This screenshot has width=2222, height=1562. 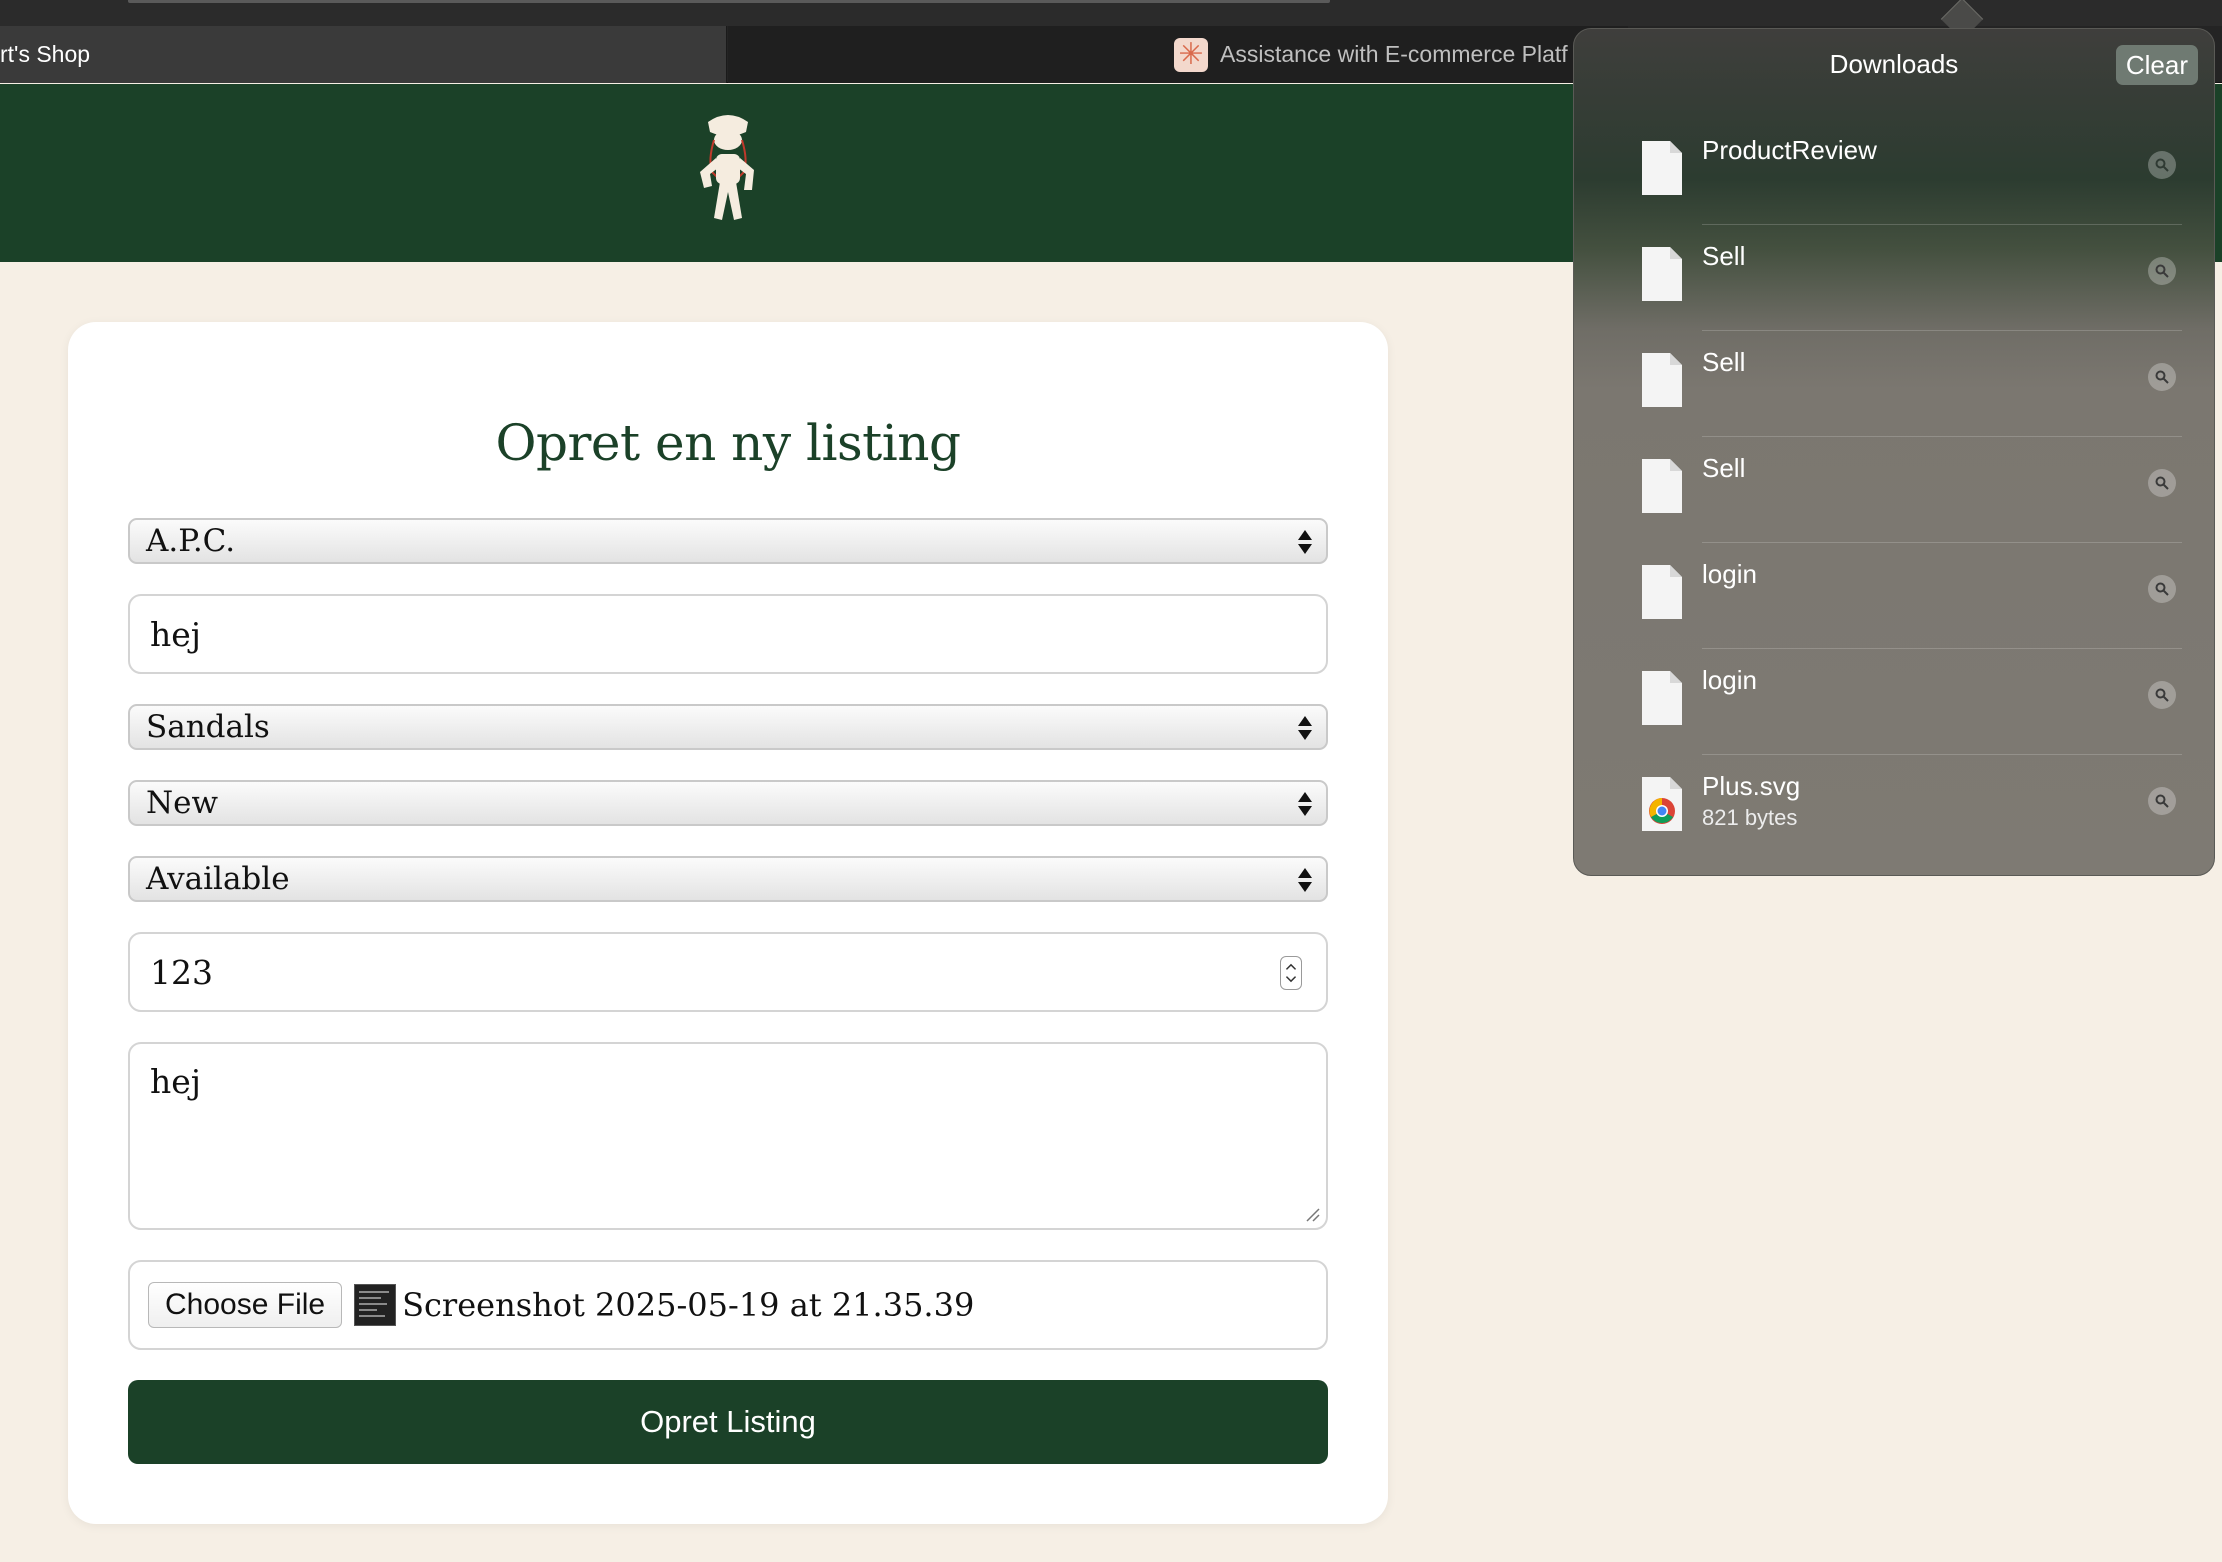 I want to click on description-textarea: hej, so click(x=728, y=1136).